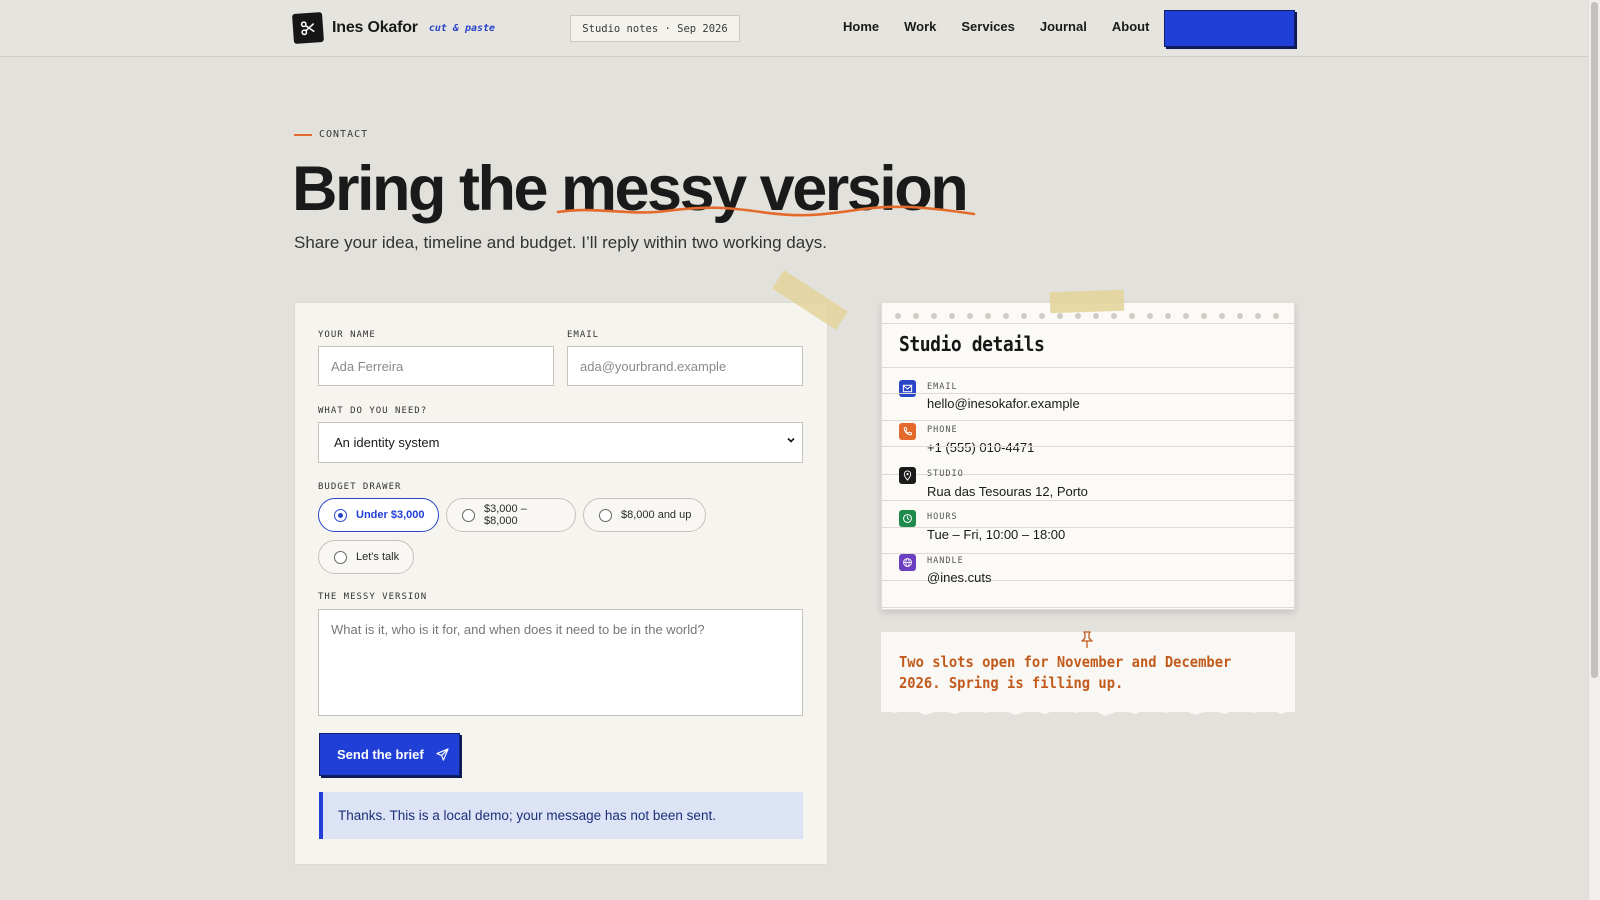 Image resolution: width=1600 pixels, height=900 pixels. Describe the element at coordinates (442, 754) in the screenshot. I see `paper-plane-icon` at that location.